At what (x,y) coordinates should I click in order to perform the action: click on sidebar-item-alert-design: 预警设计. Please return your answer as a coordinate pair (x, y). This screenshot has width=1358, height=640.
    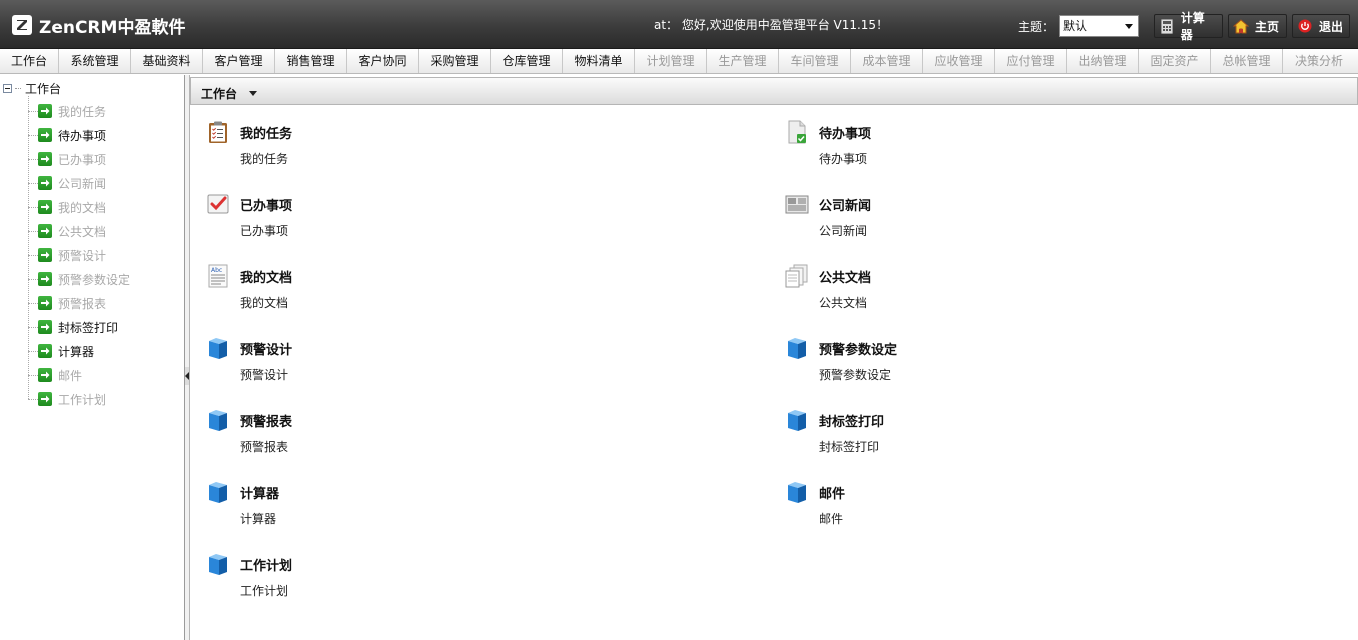
    Looking at the image, I should click on (67, 255).